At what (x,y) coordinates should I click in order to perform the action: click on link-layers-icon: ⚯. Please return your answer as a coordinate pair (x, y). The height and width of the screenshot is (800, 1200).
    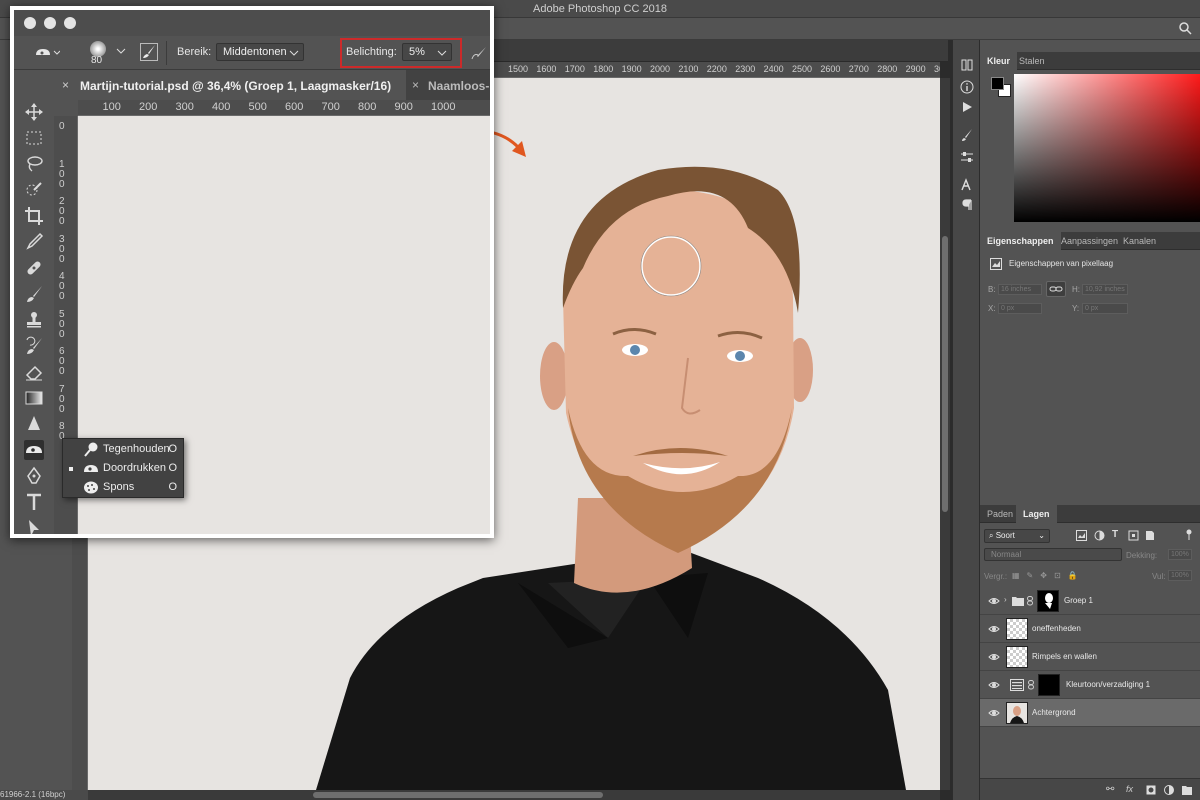
    Looking at the image, I should click on (1110, 789).